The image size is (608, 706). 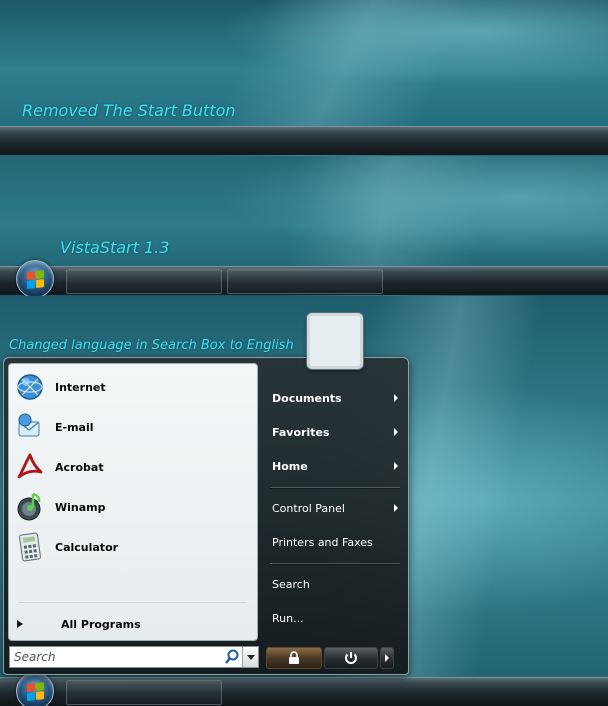 I want to click on lock-icon, so click(x=294, y=657).